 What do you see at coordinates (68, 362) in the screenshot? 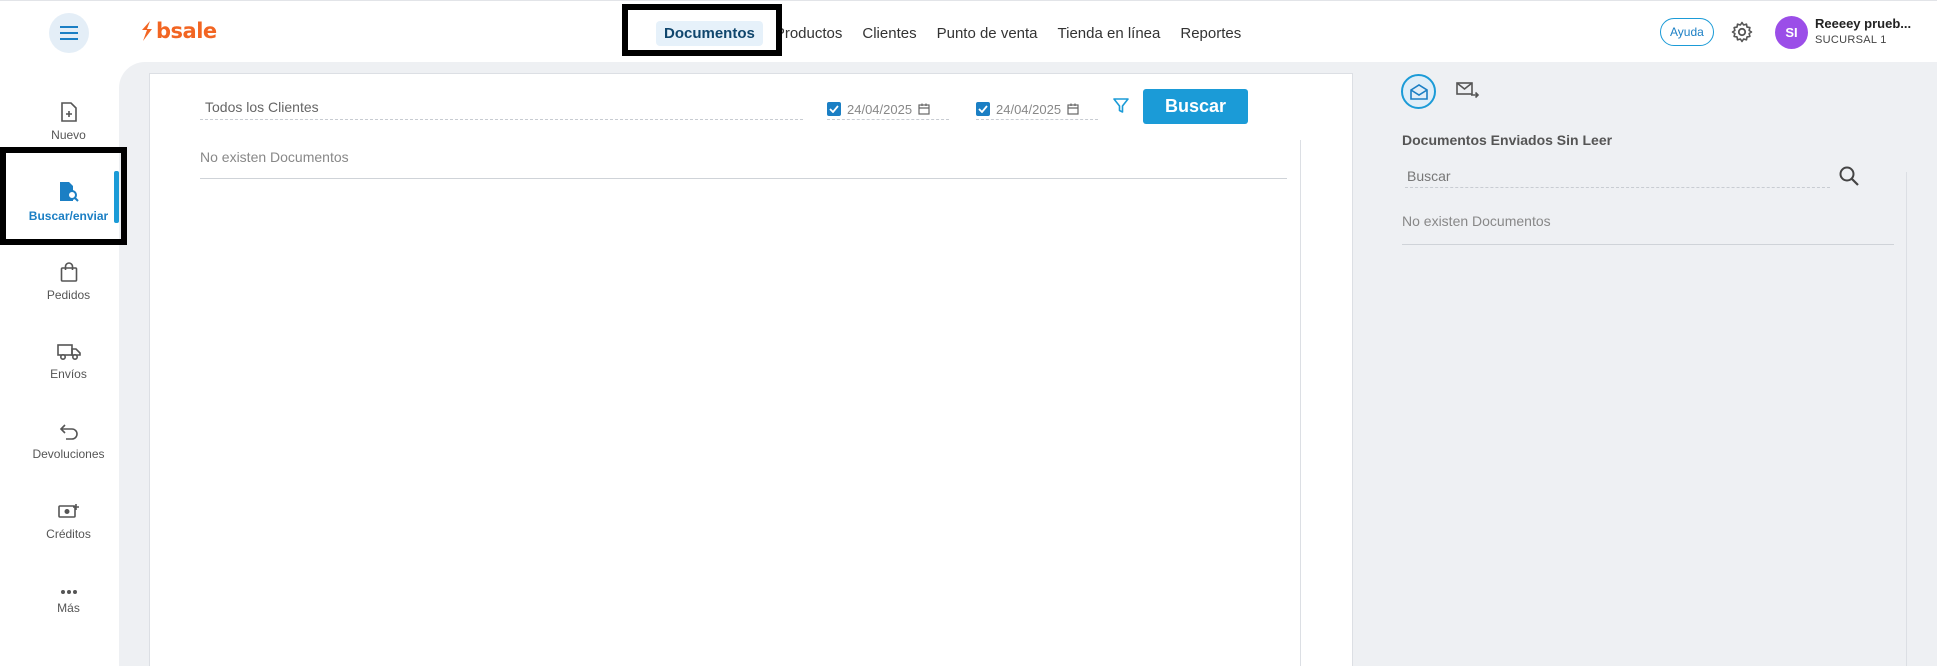
I see `sidebar-item-envios: Envíos` at bounding box center [68, 362].